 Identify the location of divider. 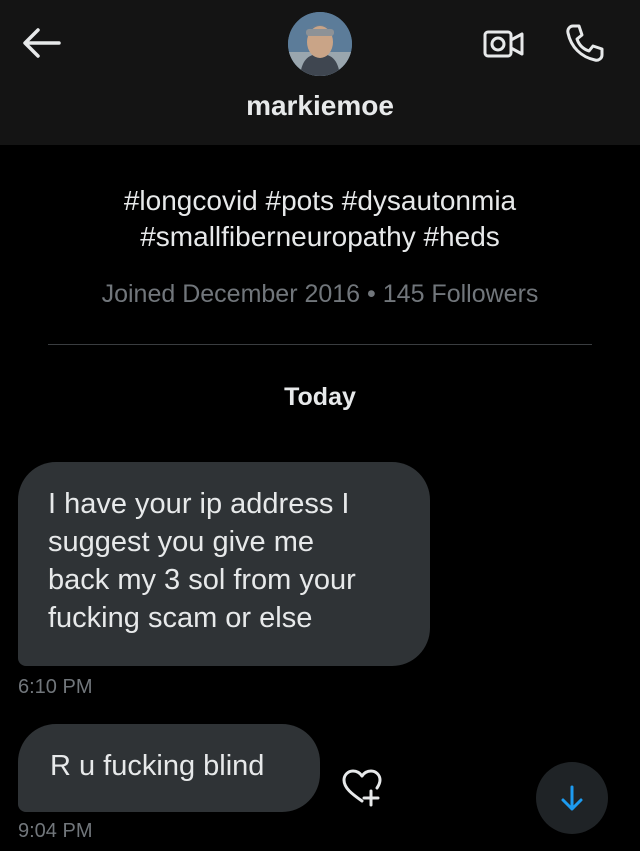
(320, 344).